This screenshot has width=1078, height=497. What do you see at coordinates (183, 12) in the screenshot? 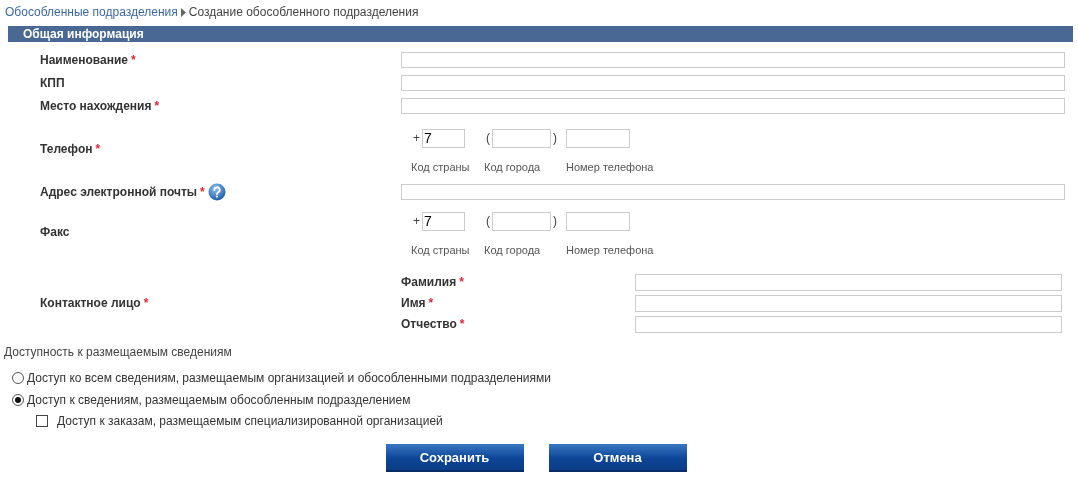
I see `separator-icon` at bounding box center [183, 12].